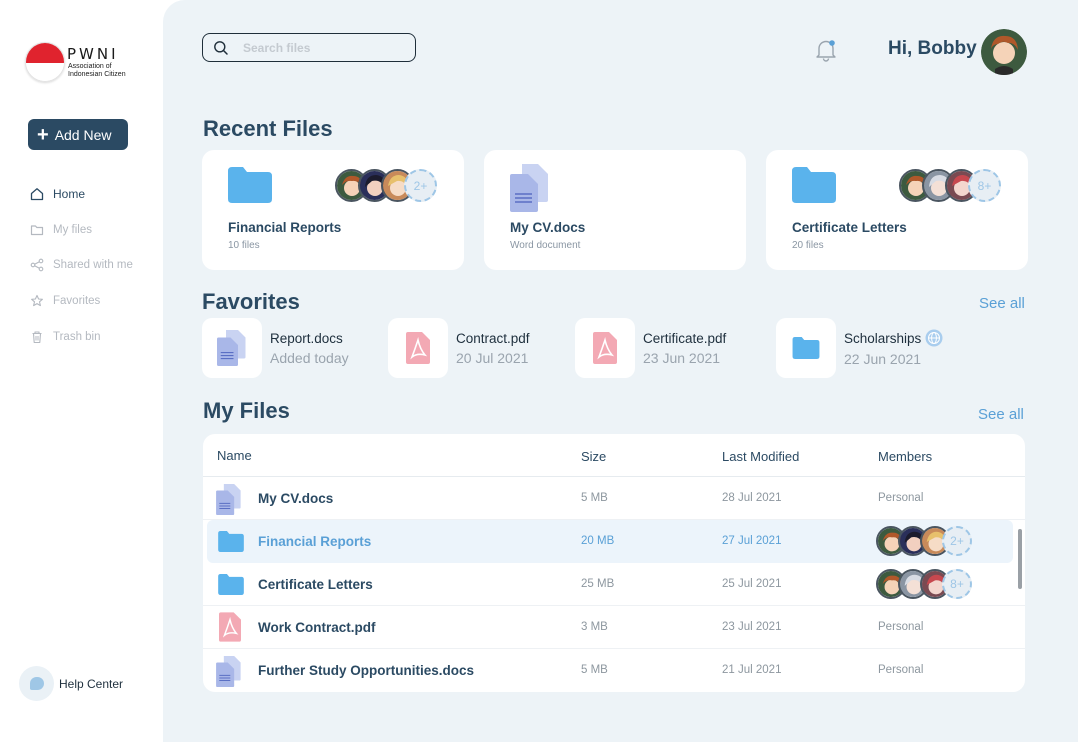 The image size is (1078, 742). Describe the element at coordinates (93, 265) in the screenshot. I see `sidebar-item-label: Shared with me` at that location.